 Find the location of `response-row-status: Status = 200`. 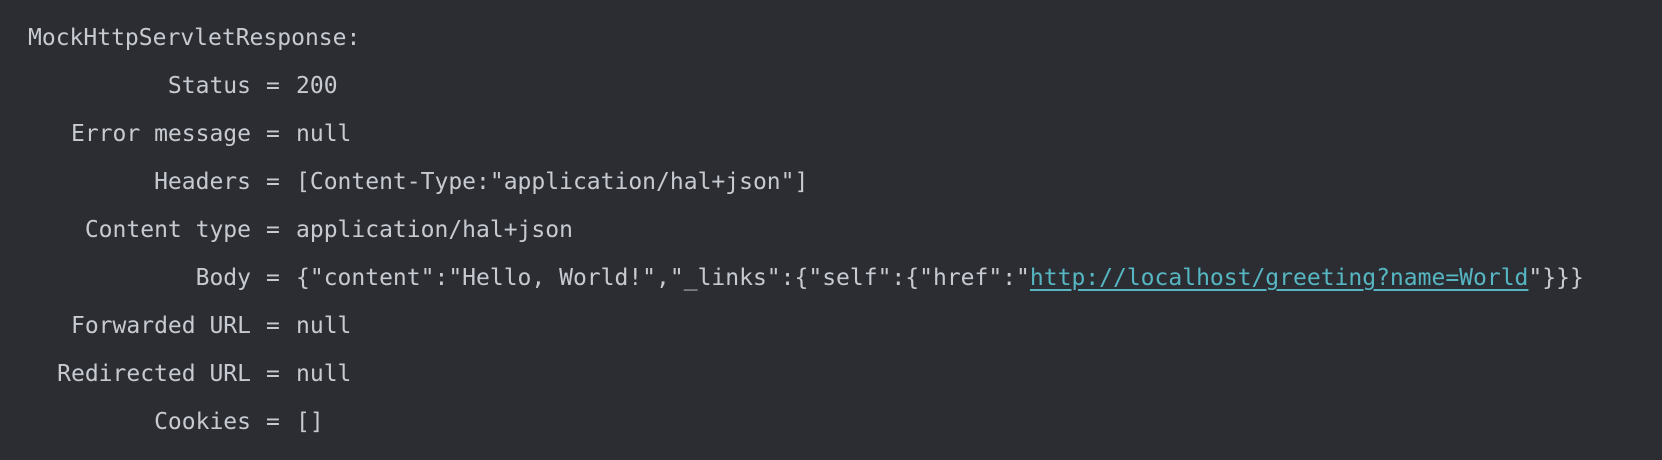

response-row-status: Status = 200 is located at coordinates (845, 90).